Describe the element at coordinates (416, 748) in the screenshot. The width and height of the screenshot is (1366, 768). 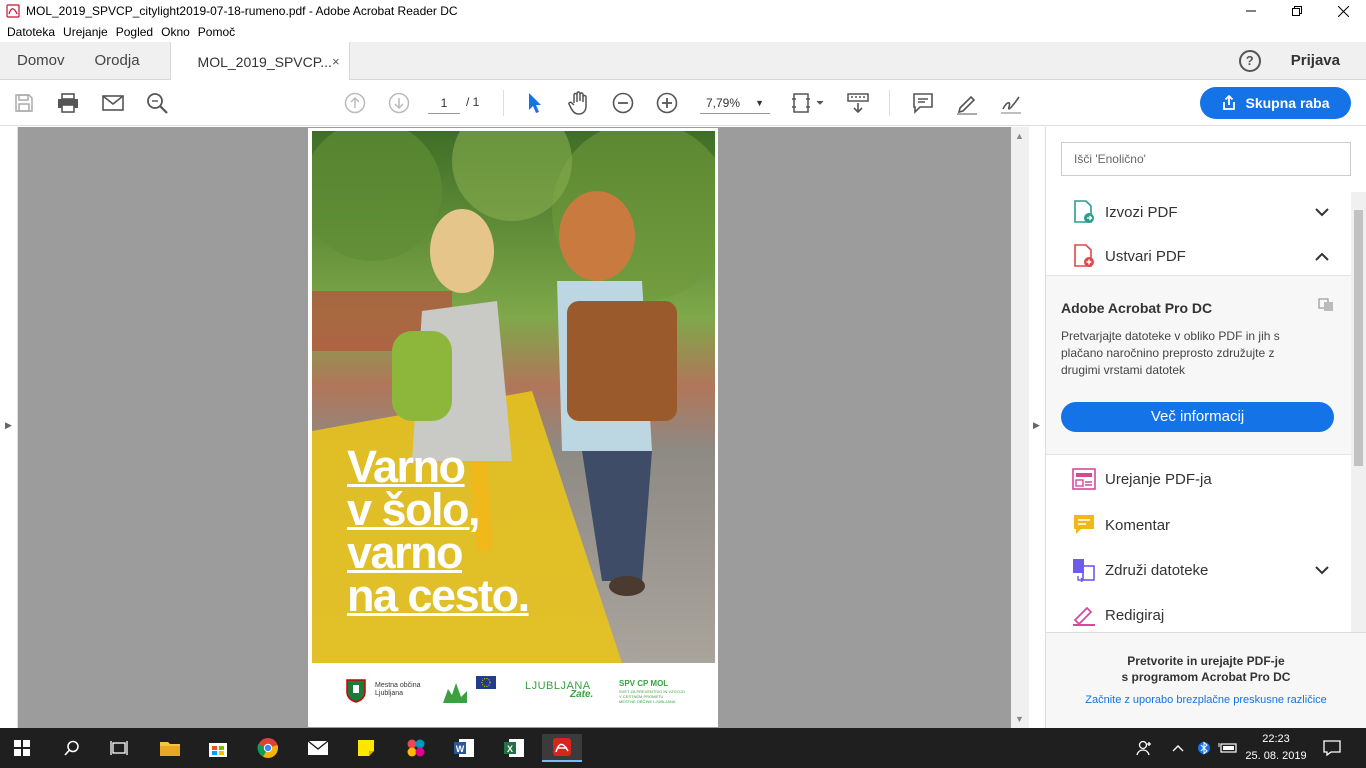
I see `photos-app-icon` at that location.